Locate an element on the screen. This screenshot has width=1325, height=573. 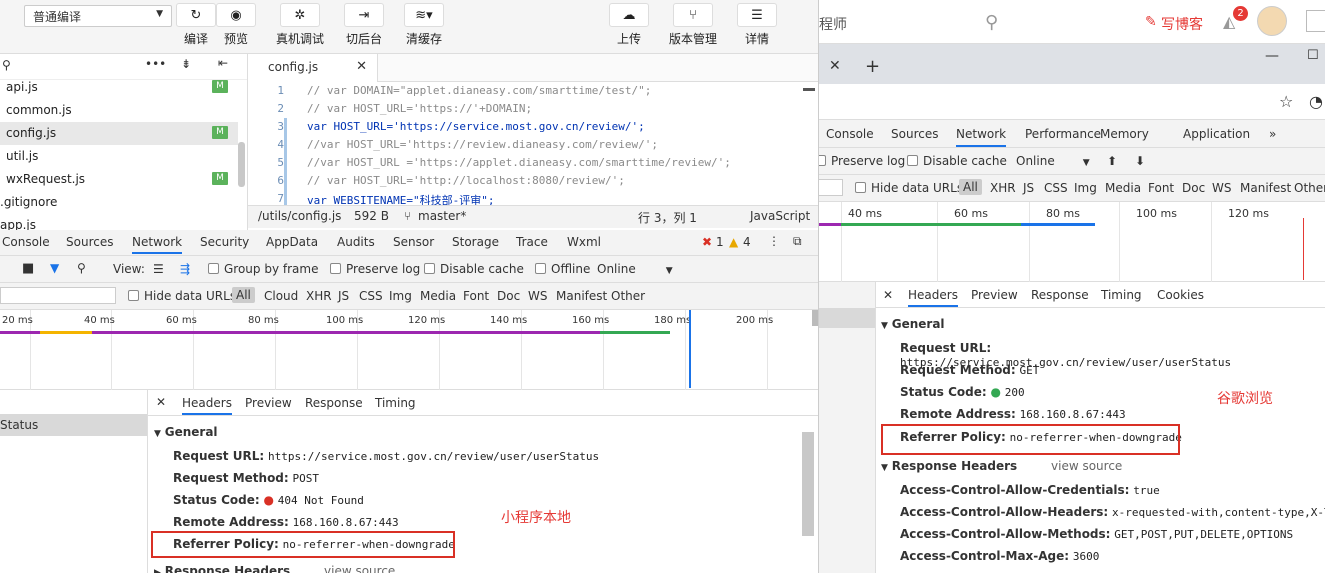
filter-font: Font is located at coordinates (476, 296).